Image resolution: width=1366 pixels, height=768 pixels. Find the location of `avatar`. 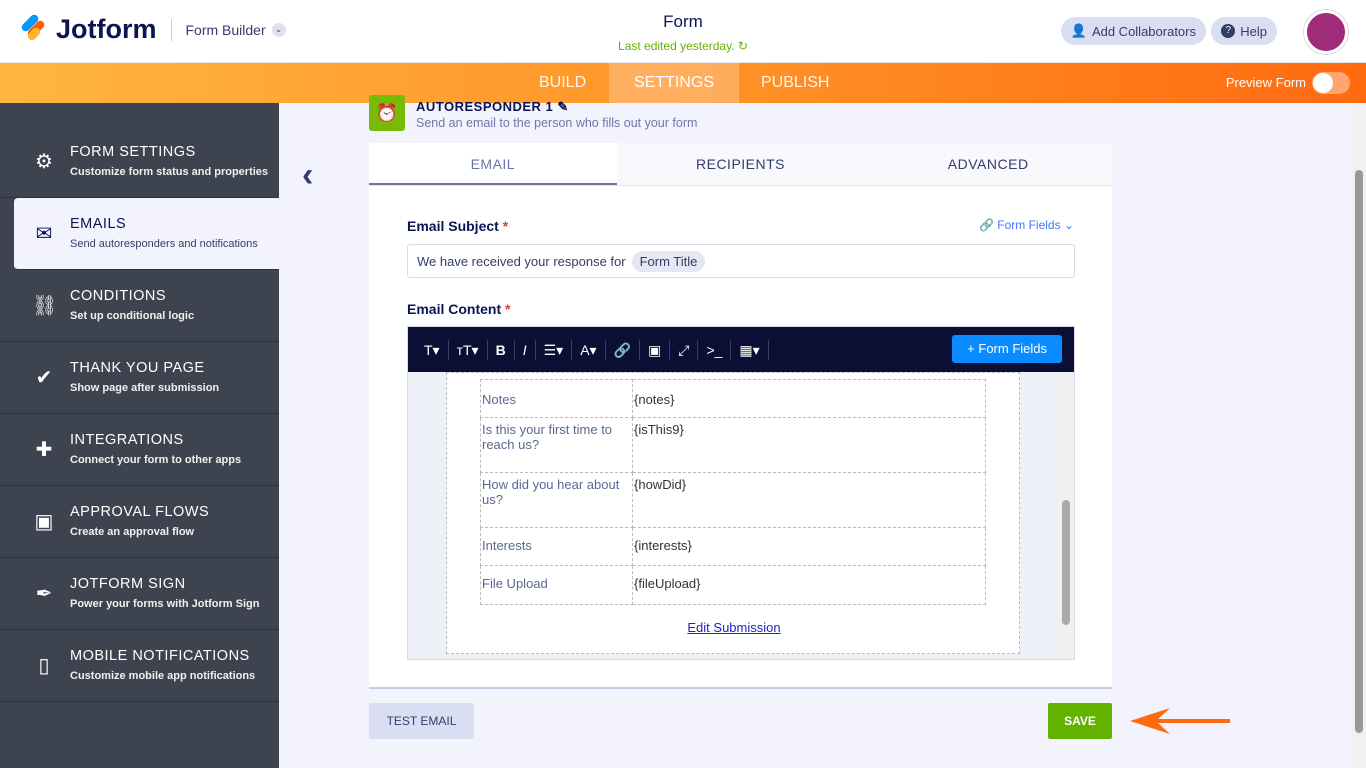

avatar is located at coordinates (1326, 32).